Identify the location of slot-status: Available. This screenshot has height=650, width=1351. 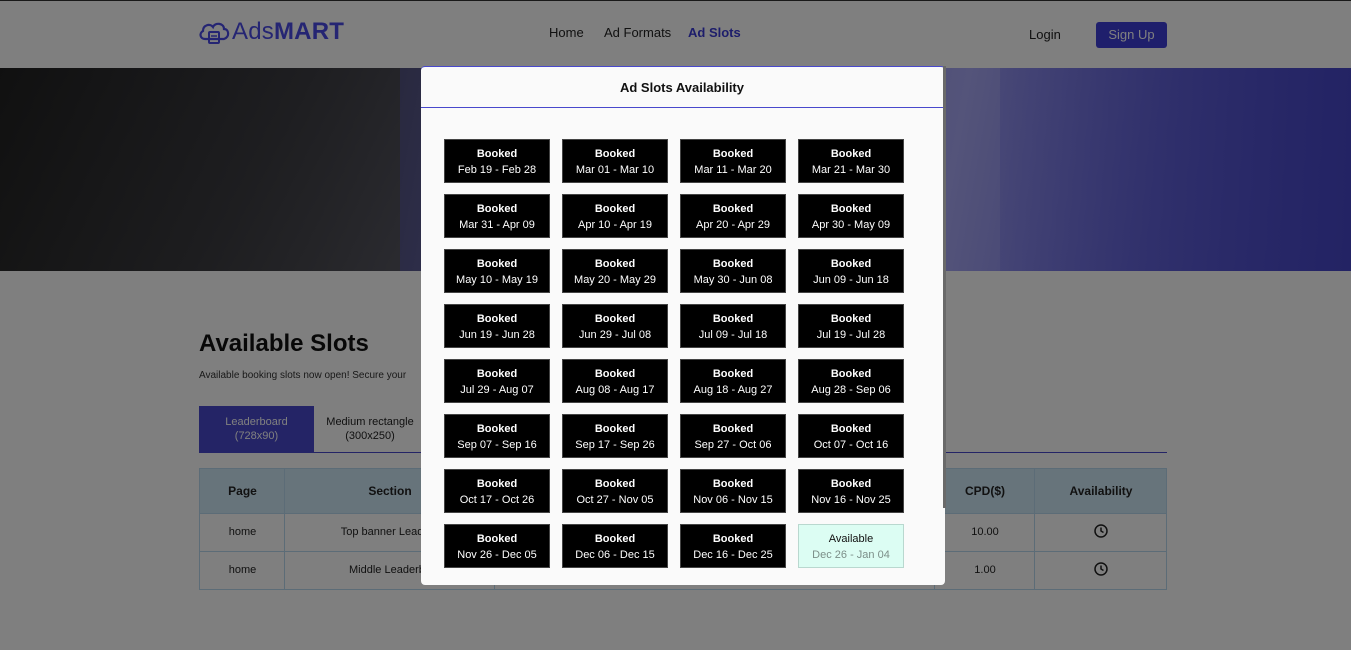
(851, 539).